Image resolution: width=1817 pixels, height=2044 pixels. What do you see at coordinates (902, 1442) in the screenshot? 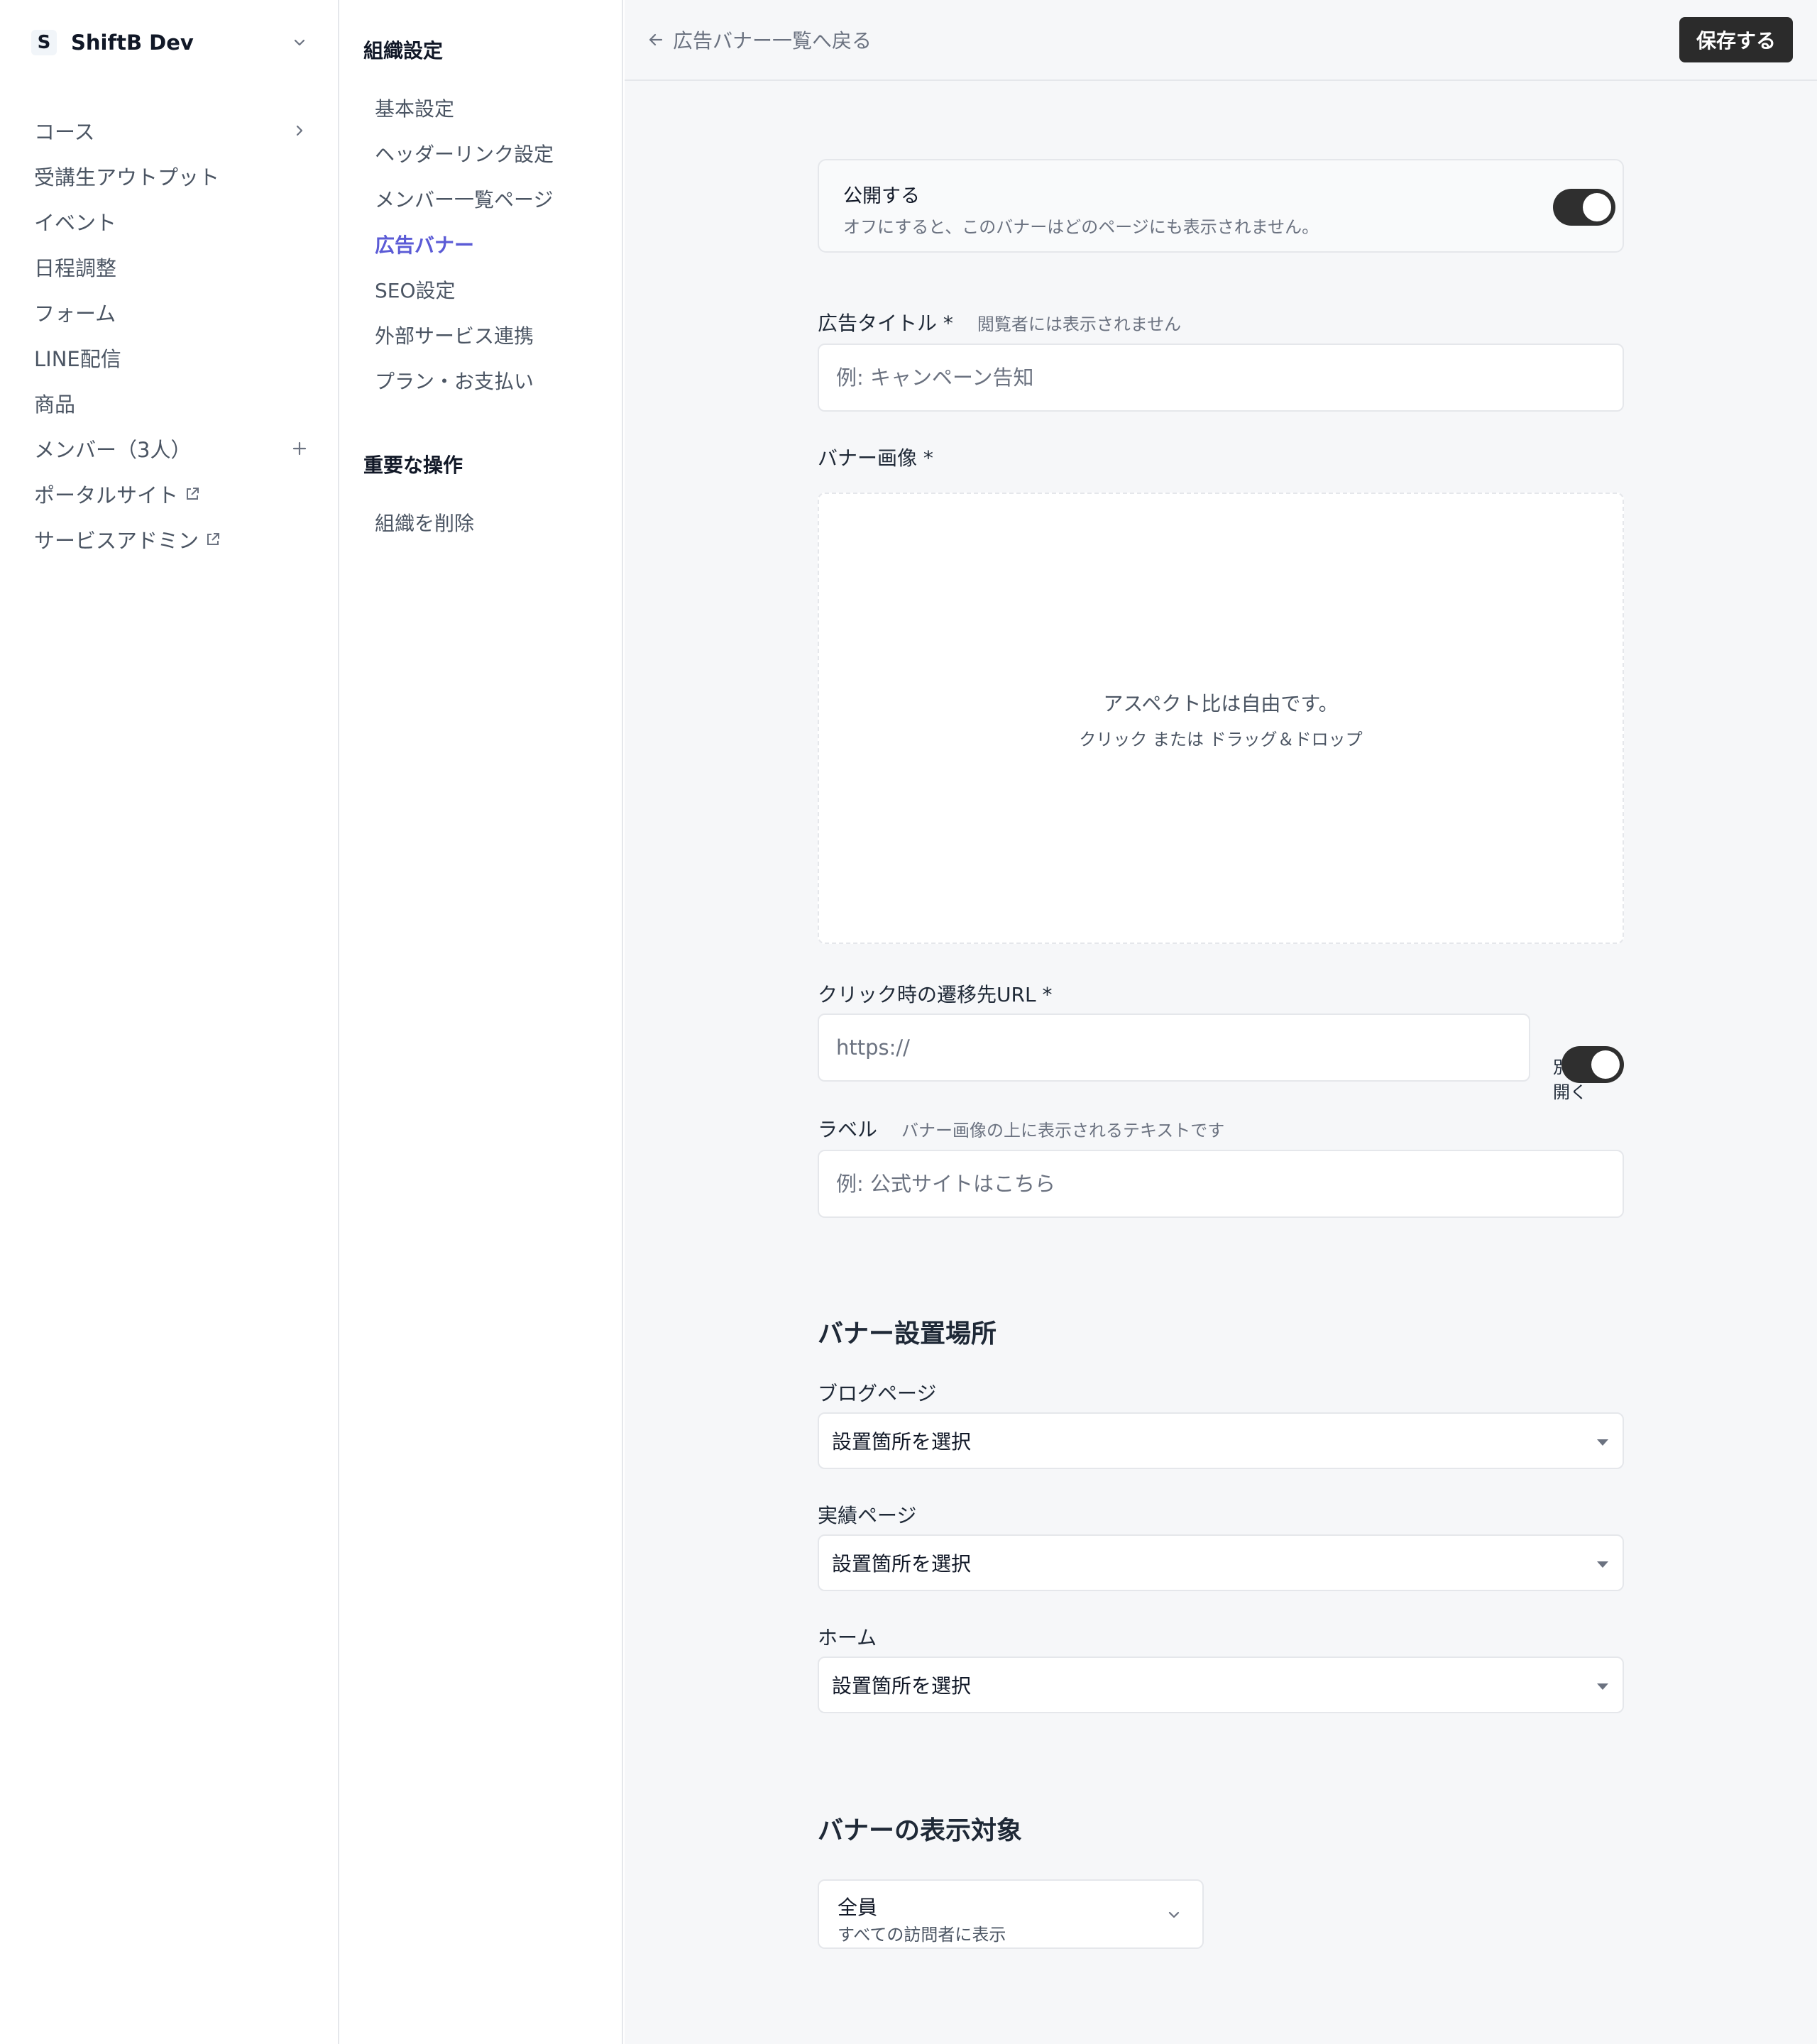
I see `blog-placement-value: 設置箇所を選択` at bounding box center [902, 1442].